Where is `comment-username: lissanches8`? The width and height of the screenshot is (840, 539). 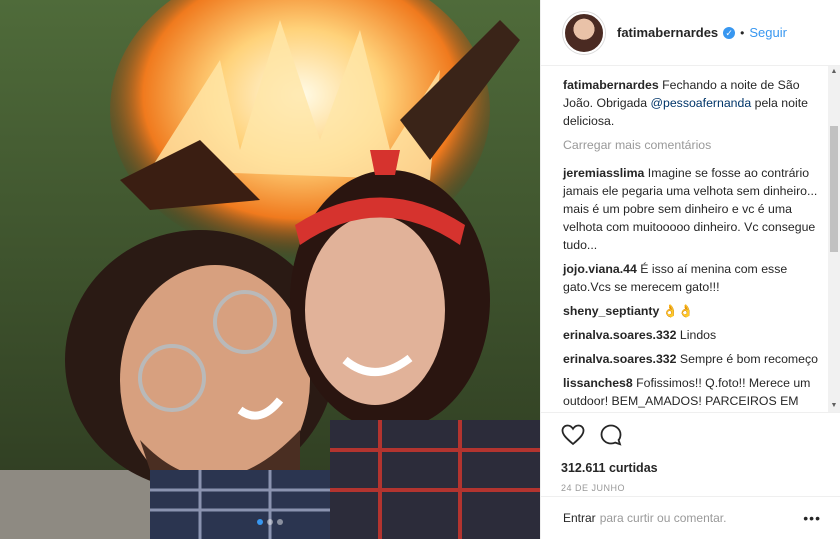
comment-username: lissanches8 is located at coordinates (598, 383).